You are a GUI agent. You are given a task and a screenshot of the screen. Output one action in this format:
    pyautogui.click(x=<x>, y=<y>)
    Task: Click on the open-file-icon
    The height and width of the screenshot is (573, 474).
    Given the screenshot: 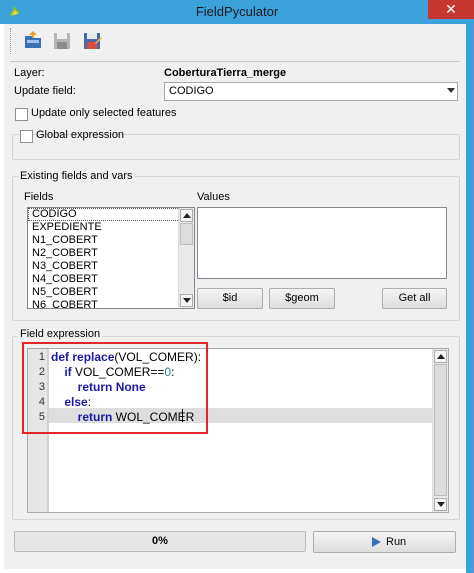 What is the action you would take?
    pyautogui.click(x=33, y=39)
    